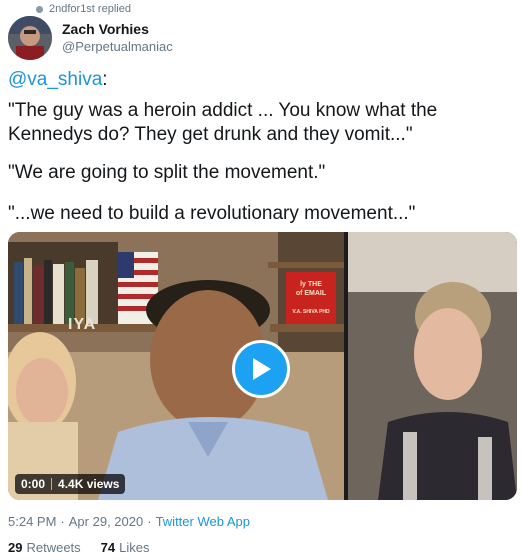 The width and height of the screenshot is (522, 560). I want to click on avatar, so click(30, 38).